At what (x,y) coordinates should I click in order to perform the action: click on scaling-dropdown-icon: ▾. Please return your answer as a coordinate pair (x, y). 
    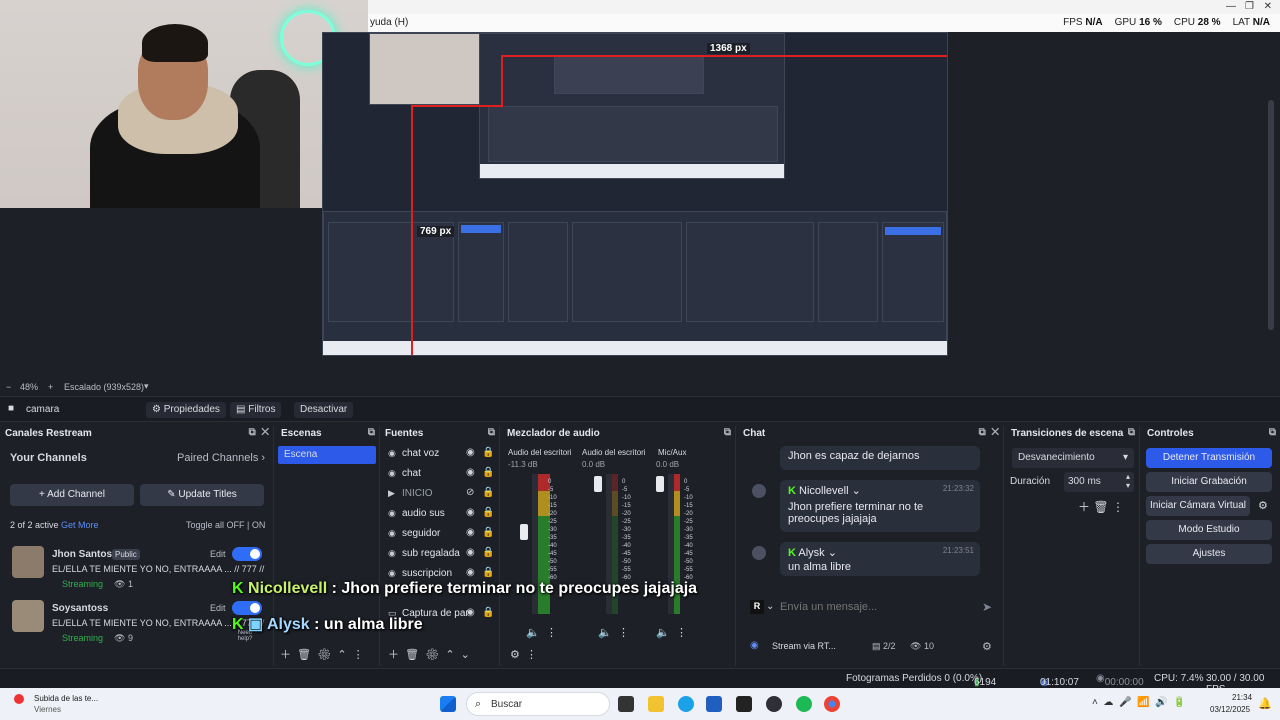
    Looking at the image, I should click on (146, 386).